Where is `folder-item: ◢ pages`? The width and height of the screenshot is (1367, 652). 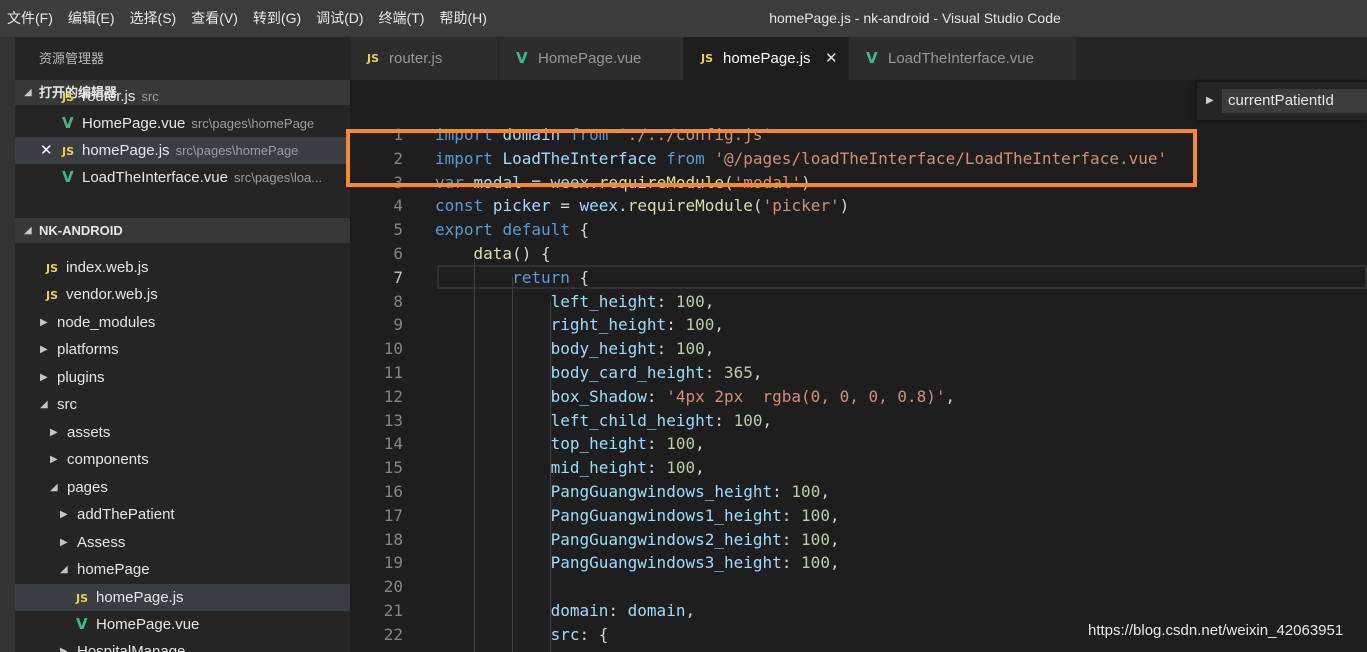
folder-item: ◢ pages is located at coordinates (182, 487).